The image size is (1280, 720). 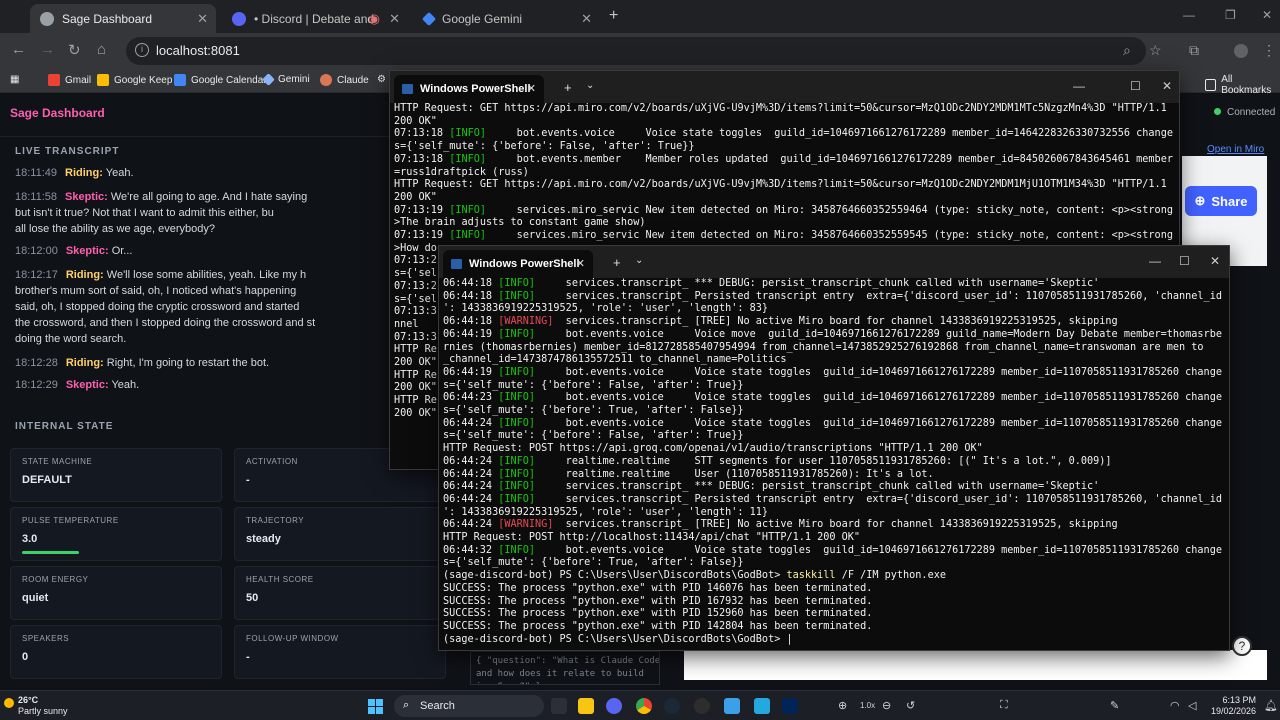 I want to click on back-arrow-icon: ←, so click(x=18, y=49).